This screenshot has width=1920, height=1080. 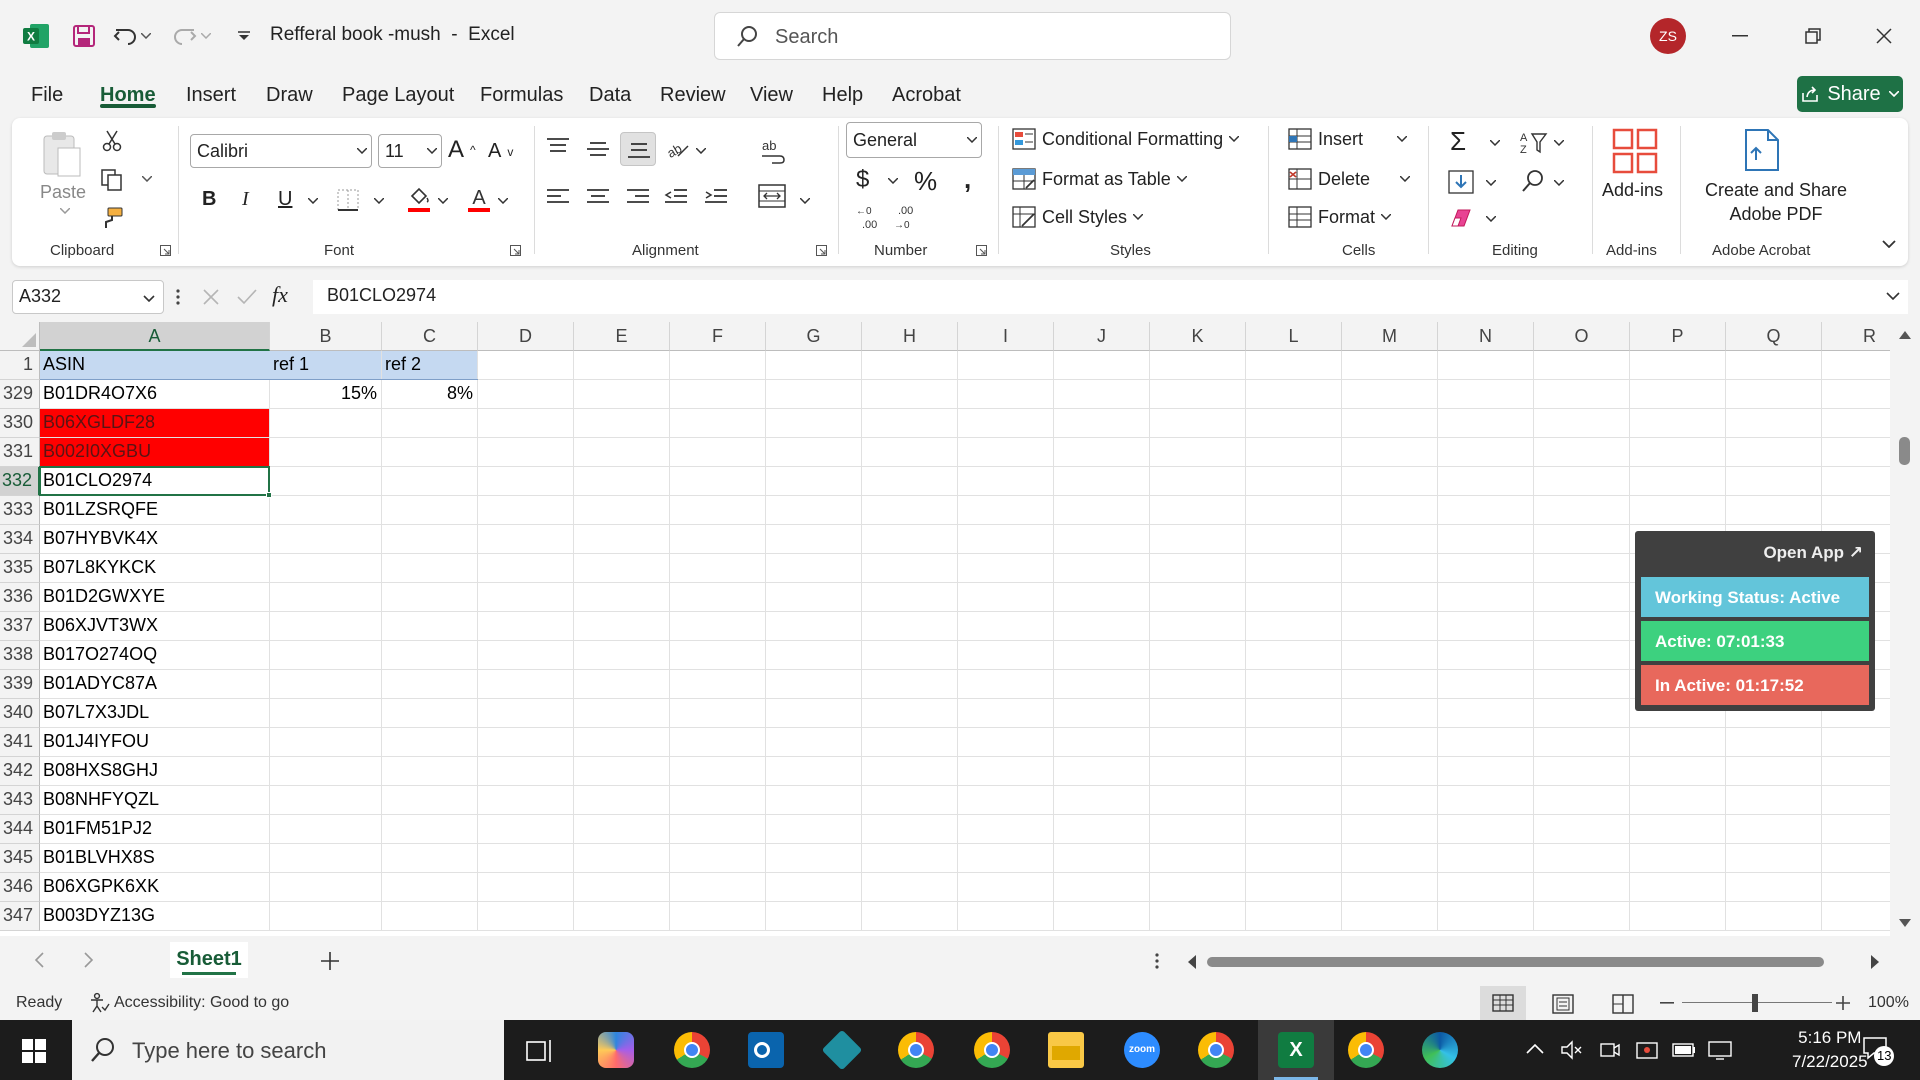 What do you see at coordinates (209, 960) in the screenshot?
I see `sheet-tab-sheet1: Sheet1` at bounding box center [209, 960].